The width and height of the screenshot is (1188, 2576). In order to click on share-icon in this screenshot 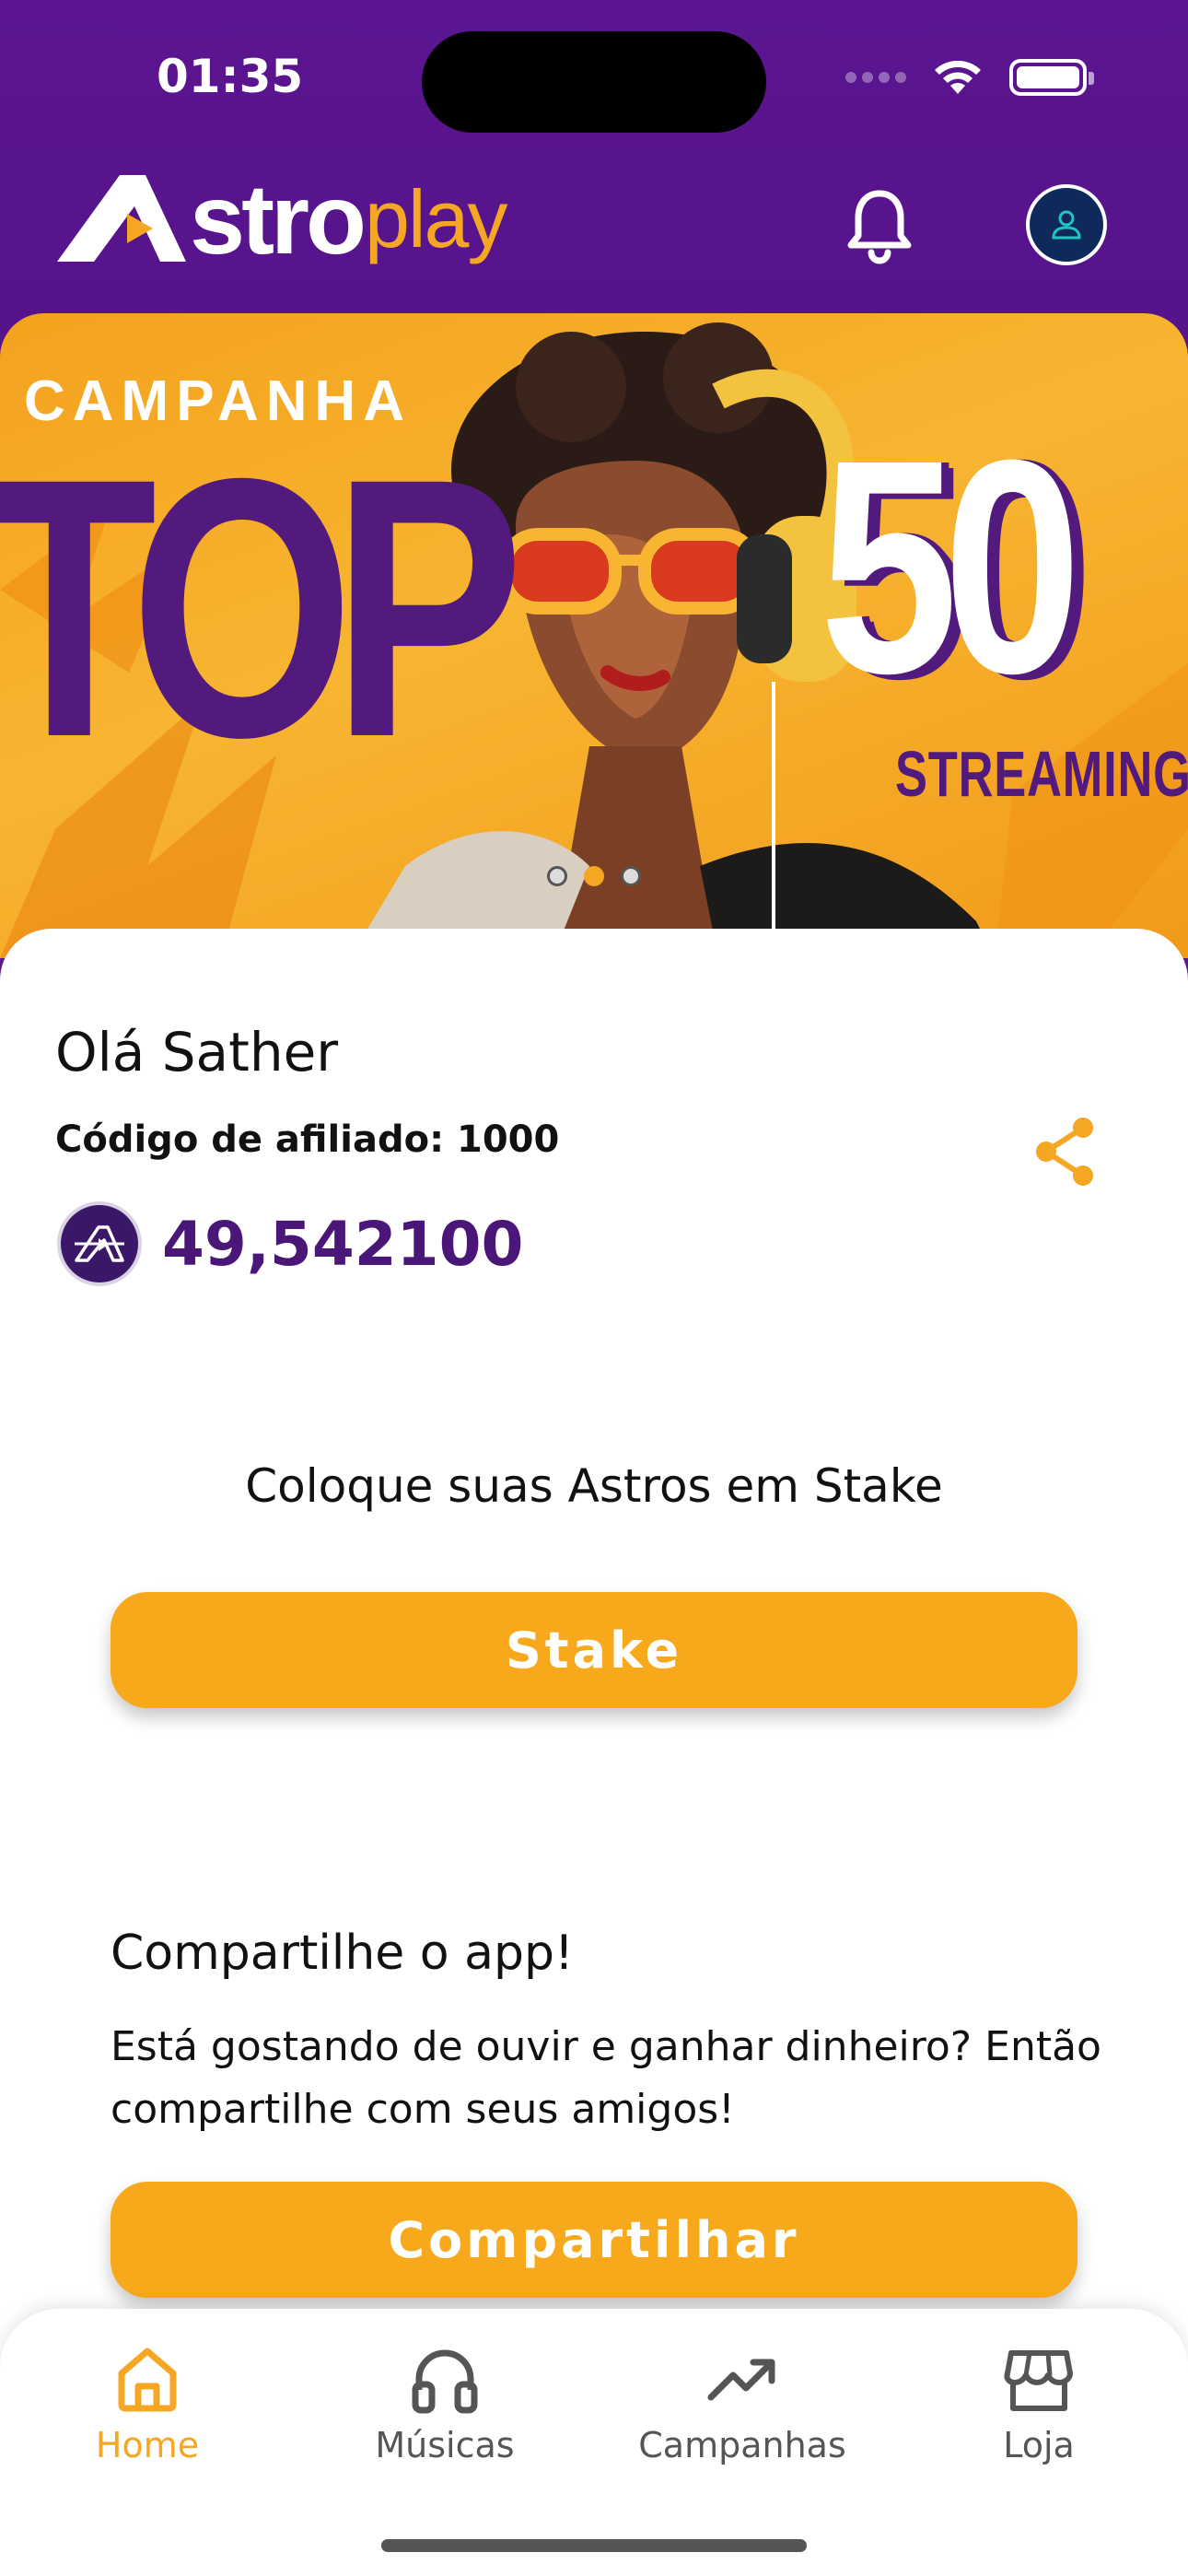, I will do `click(1064, 1151)`.